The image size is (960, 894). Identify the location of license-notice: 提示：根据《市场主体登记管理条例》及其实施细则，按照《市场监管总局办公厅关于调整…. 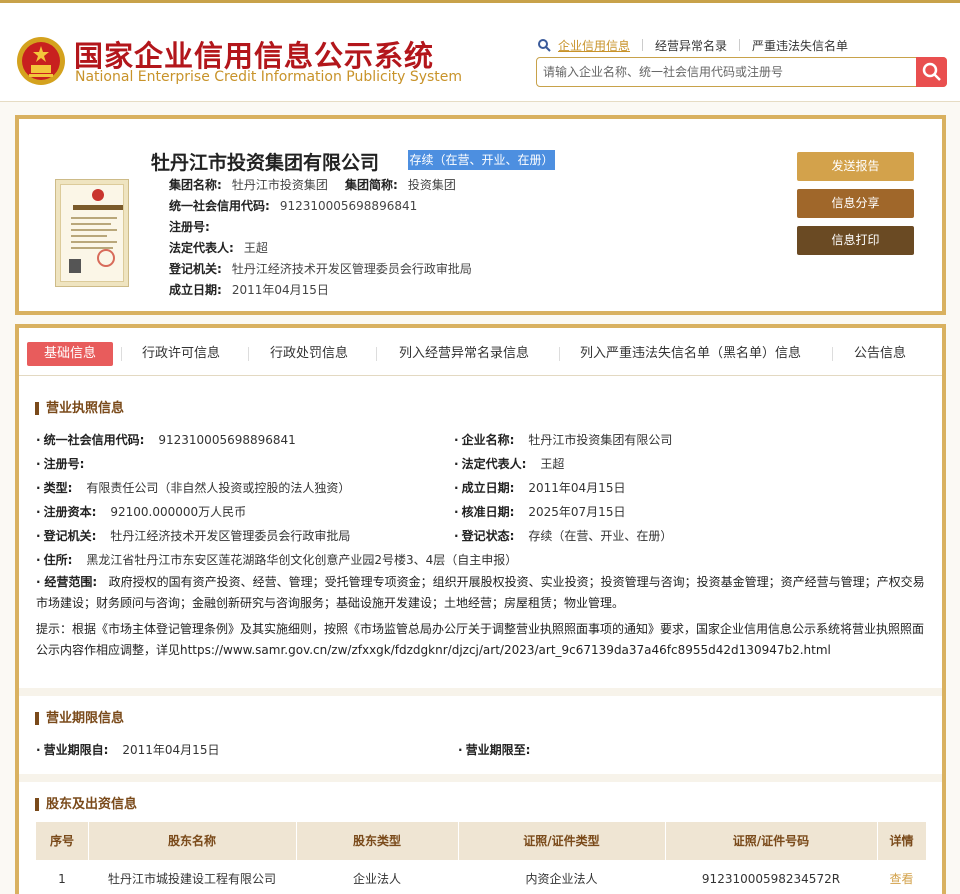
(480, 639).